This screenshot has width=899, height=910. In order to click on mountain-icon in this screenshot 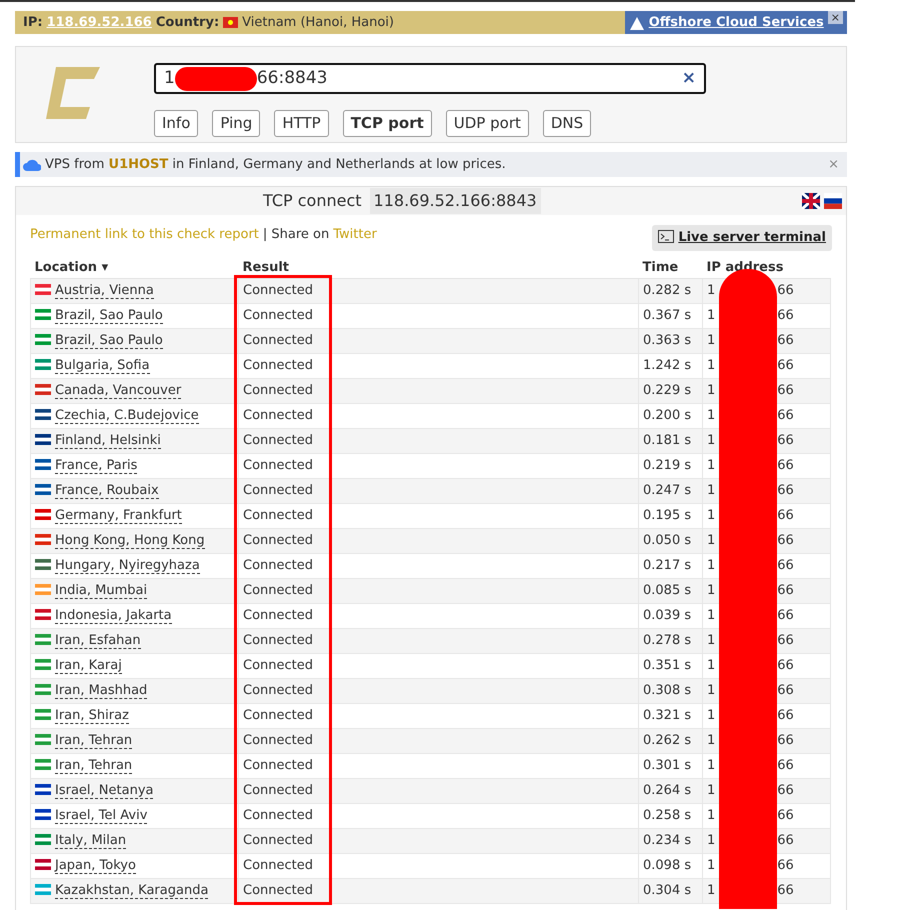, I will do `click(636, 22)`.